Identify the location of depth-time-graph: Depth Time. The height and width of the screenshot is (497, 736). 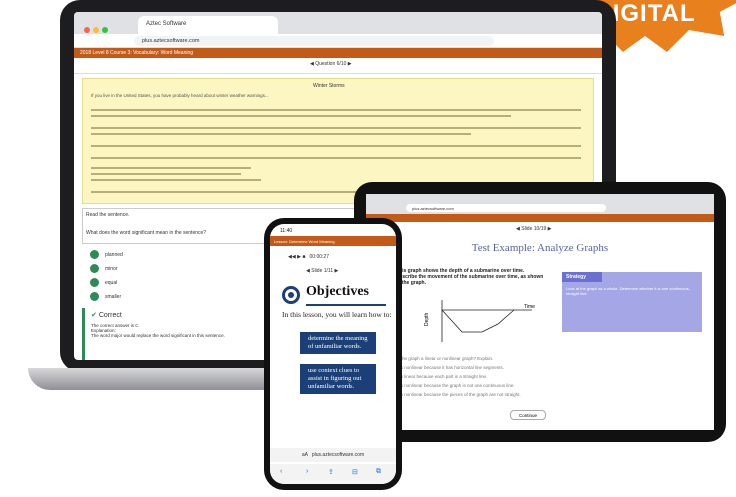
(479, 321).